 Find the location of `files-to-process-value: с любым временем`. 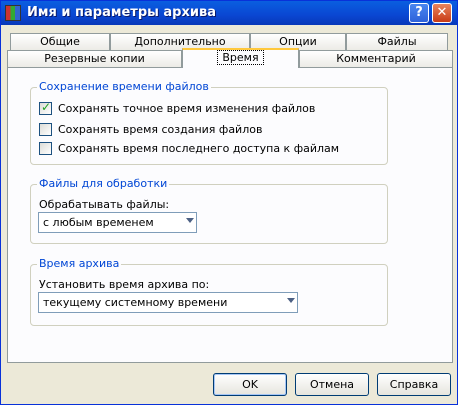

files-to-process-value: с любым временем is located at coordinates (98, 222).